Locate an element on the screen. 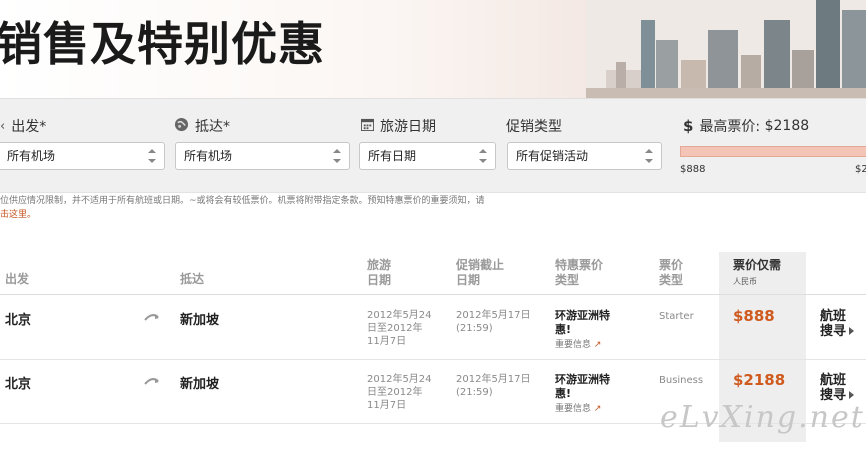  slider-min-label: $888 is located at coordinates (693, 169).